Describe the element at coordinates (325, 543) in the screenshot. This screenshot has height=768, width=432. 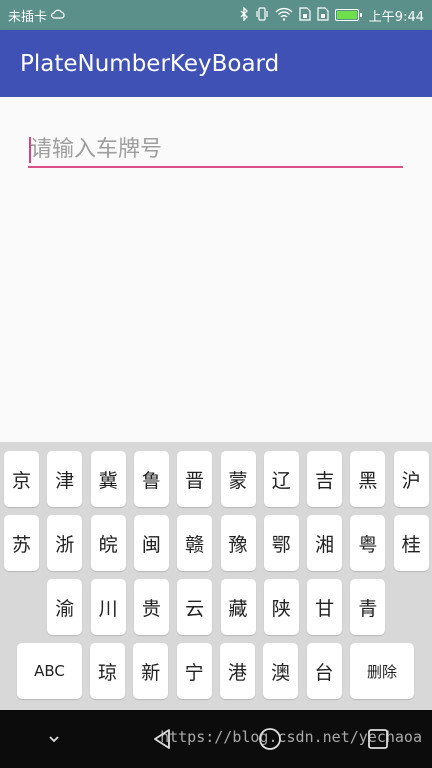
I see `key-province: 湘` at that location.